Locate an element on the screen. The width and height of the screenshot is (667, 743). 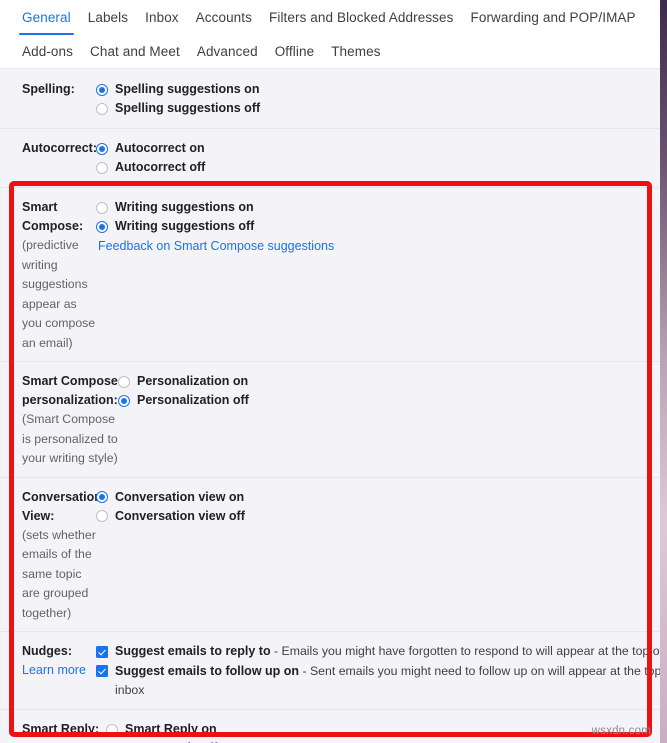
tab-forwarding-and-pop-imap: Forwarding and POP/IMAP is located at coordinates (553, 18).